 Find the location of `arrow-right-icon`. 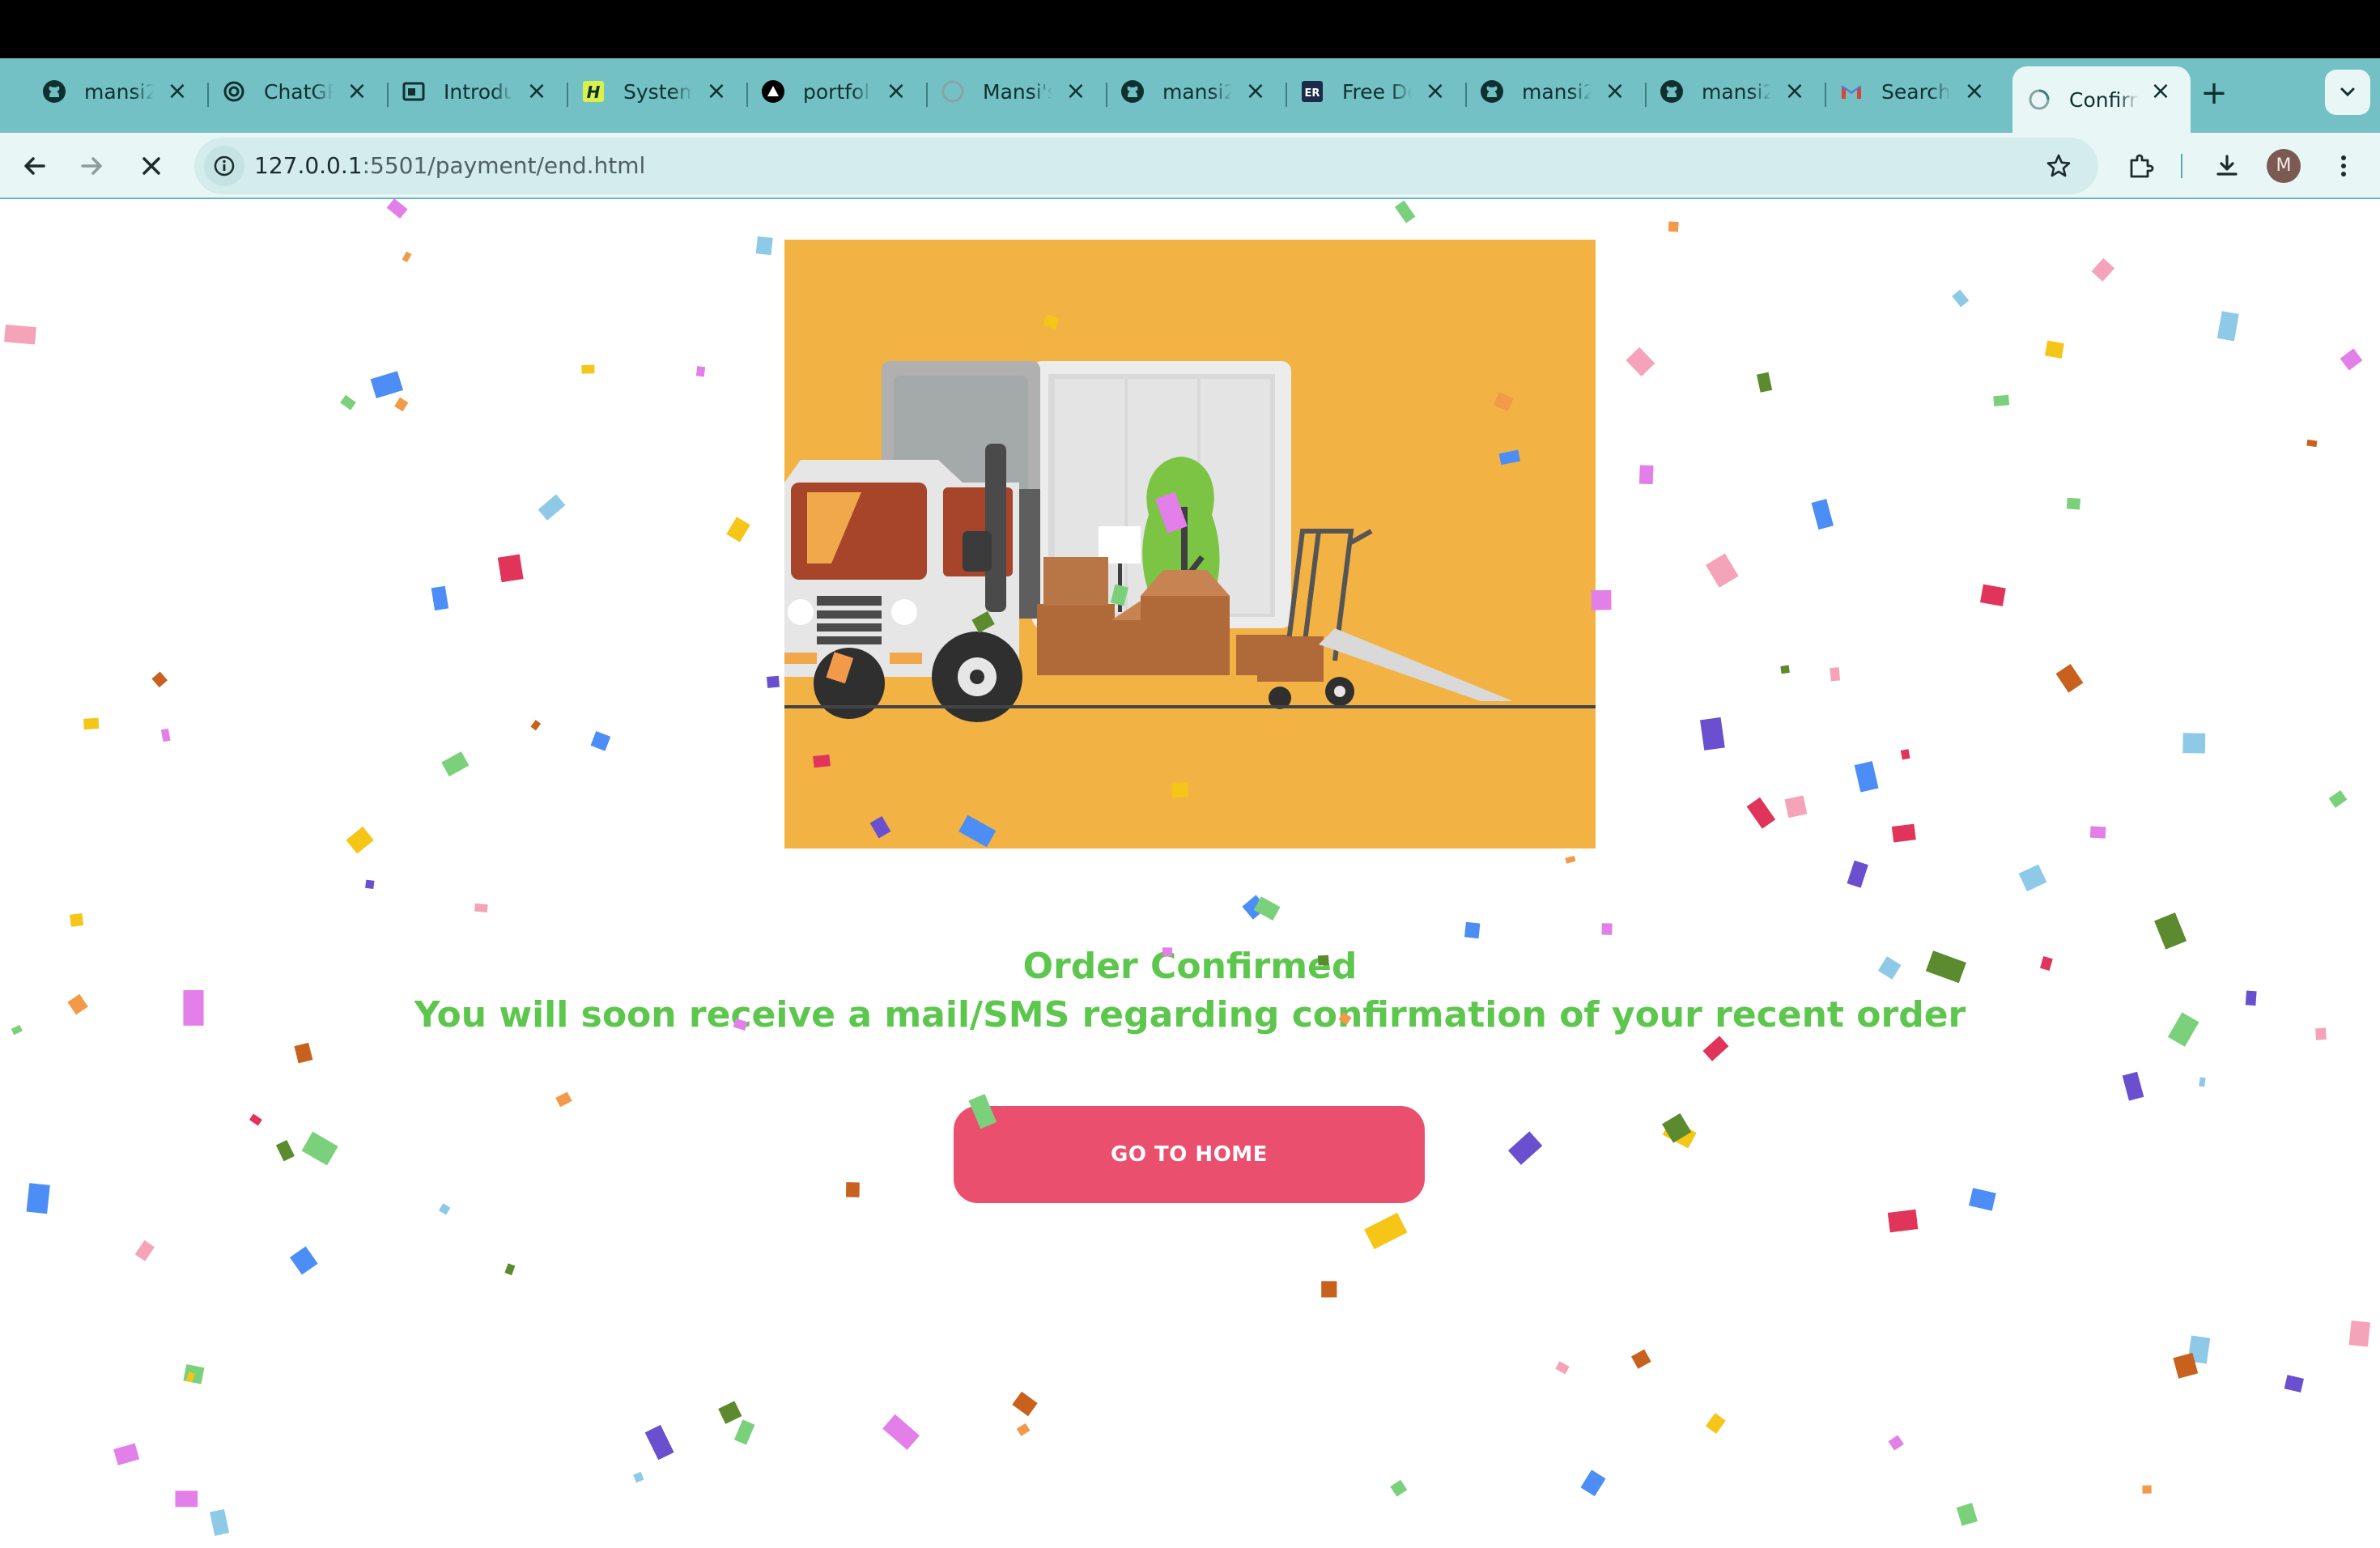

arrow-right-icon is located at coordinates (91, 166).